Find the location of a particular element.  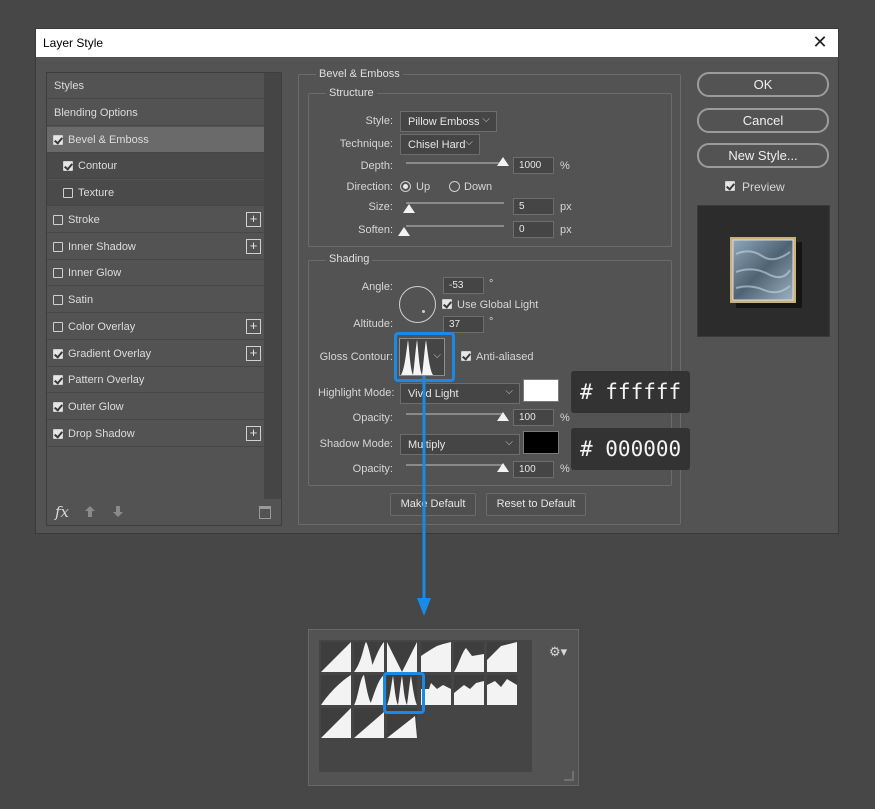

shadow-opacity-label: Opacity: is located at coordinates (372, 469).